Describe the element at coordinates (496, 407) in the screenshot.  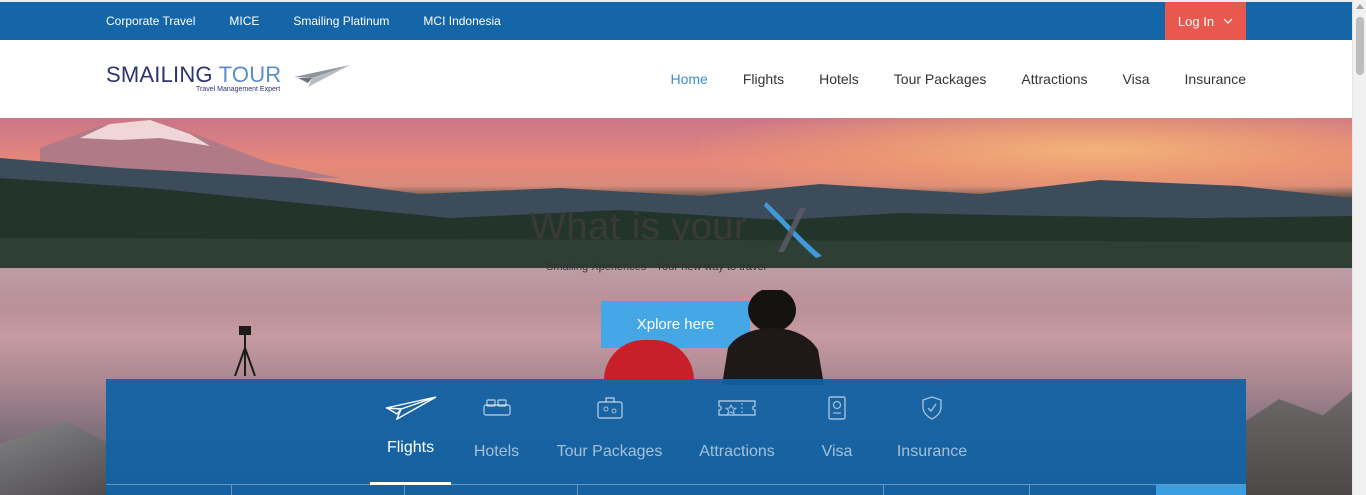
I see `bed-icon` at that location.